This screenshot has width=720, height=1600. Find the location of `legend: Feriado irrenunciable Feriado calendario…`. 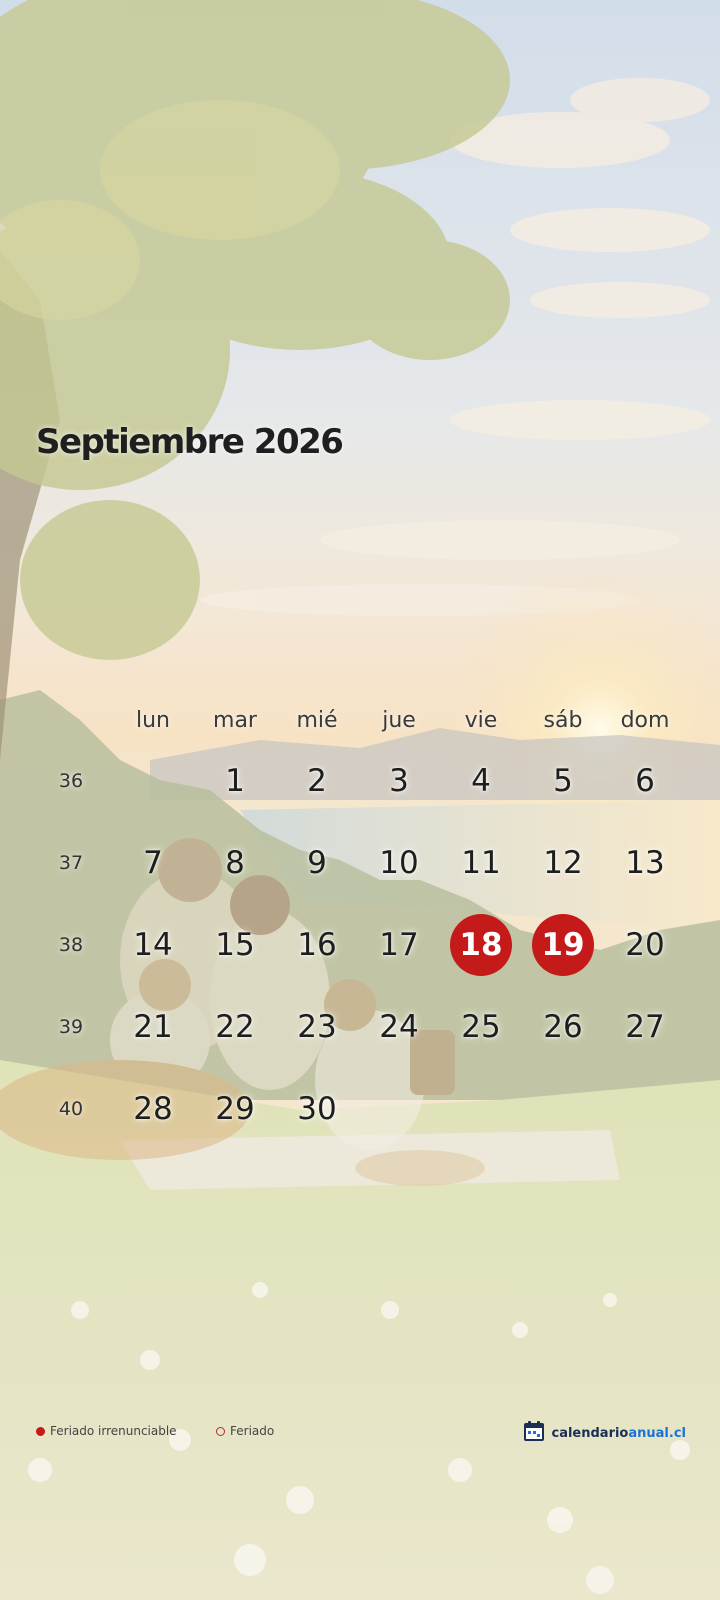

legend: Feriado irrenunciable Feriado calendario… is located at coordinates (361, 1432).